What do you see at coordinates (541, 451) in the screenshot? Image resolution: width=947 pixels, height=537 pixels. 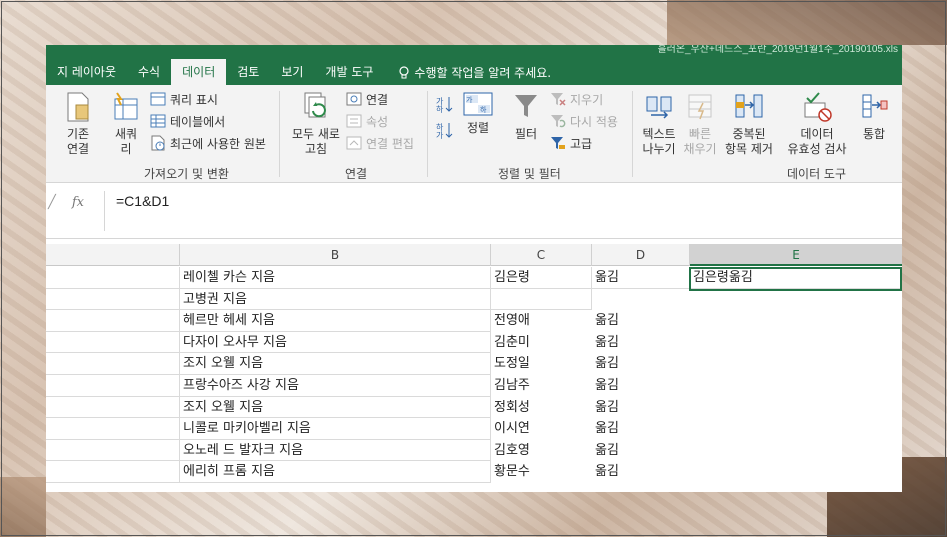 I see `cell-c: 김호영` at bounding box center [541, 451].